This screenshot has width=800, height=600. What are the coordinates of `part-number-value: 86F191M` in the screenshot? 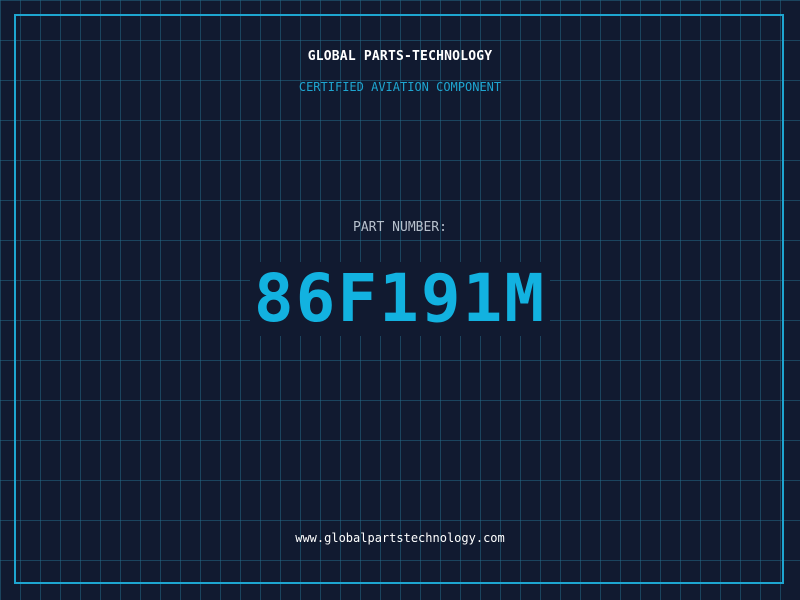 It's located at (400, 299).